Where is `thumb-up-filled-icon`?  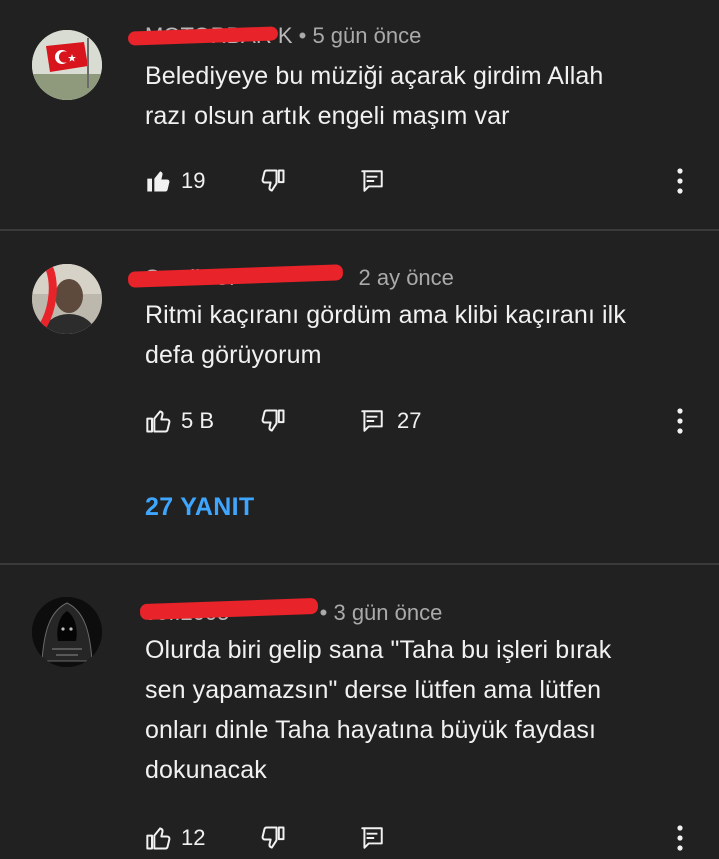
thumb-up-filled-icon is located at coordinates (158, 181).